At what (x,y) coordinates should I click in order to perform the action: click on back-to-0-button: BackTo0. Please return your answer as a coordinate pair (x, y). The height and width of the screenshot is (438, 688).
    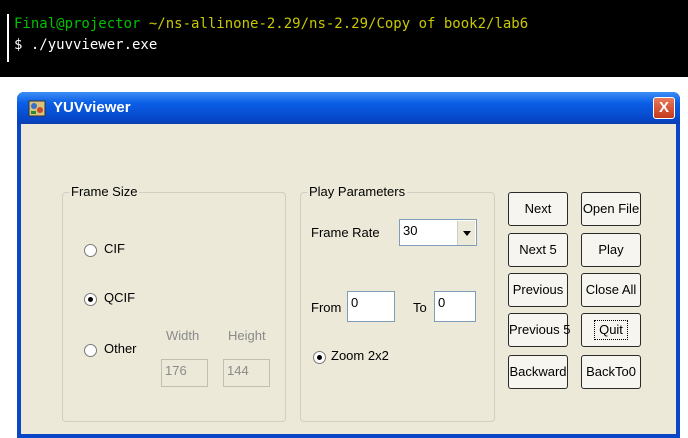
    Looking at the image, I should click on (611, 372).